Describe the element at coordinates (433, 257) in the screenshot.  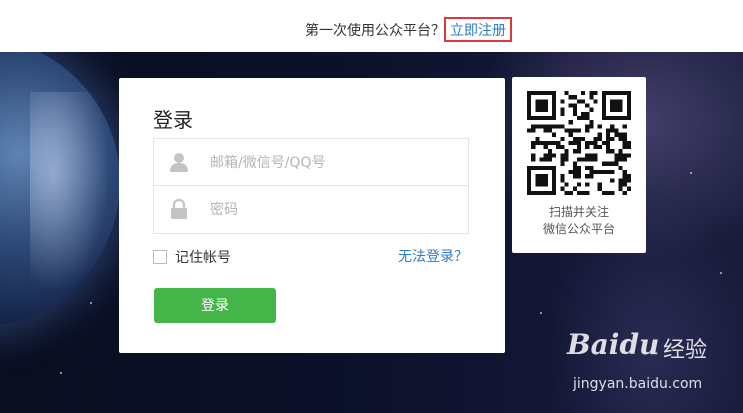
I see `forgot-login-link: 无法登录？` at that location.